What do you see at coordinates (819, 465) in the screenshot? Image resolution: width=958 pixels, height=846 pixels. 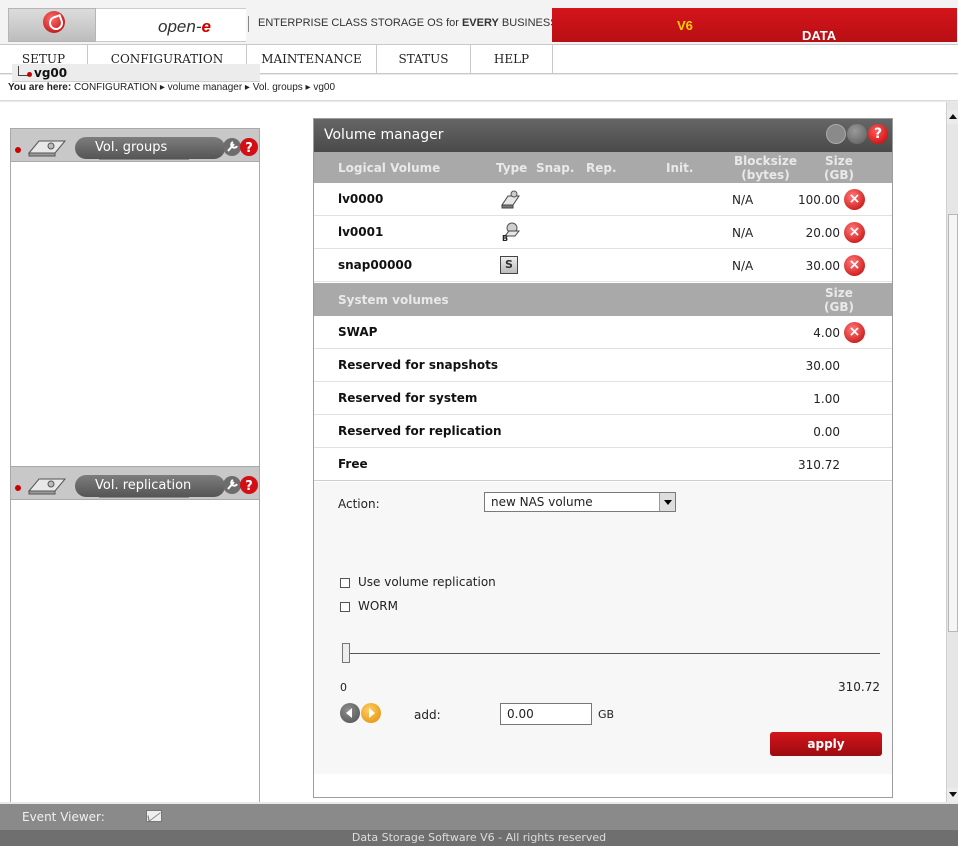 I see `system-volume-size: 310.72` at bounding box center [819, 465].